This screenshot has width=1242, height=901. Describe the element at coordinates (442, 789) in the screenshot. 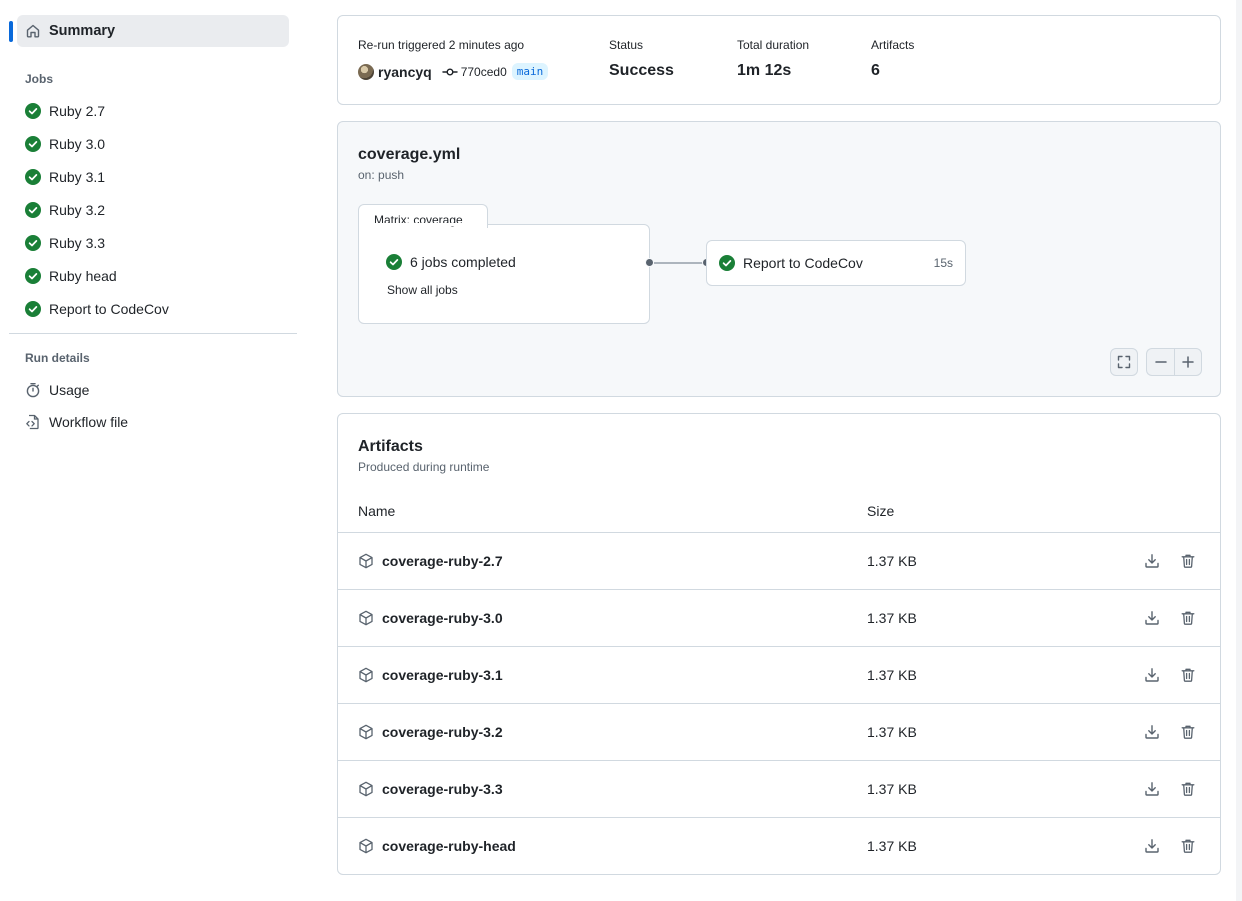

I see `artifact-name-link: coverage-ruby-3.3` at that location.